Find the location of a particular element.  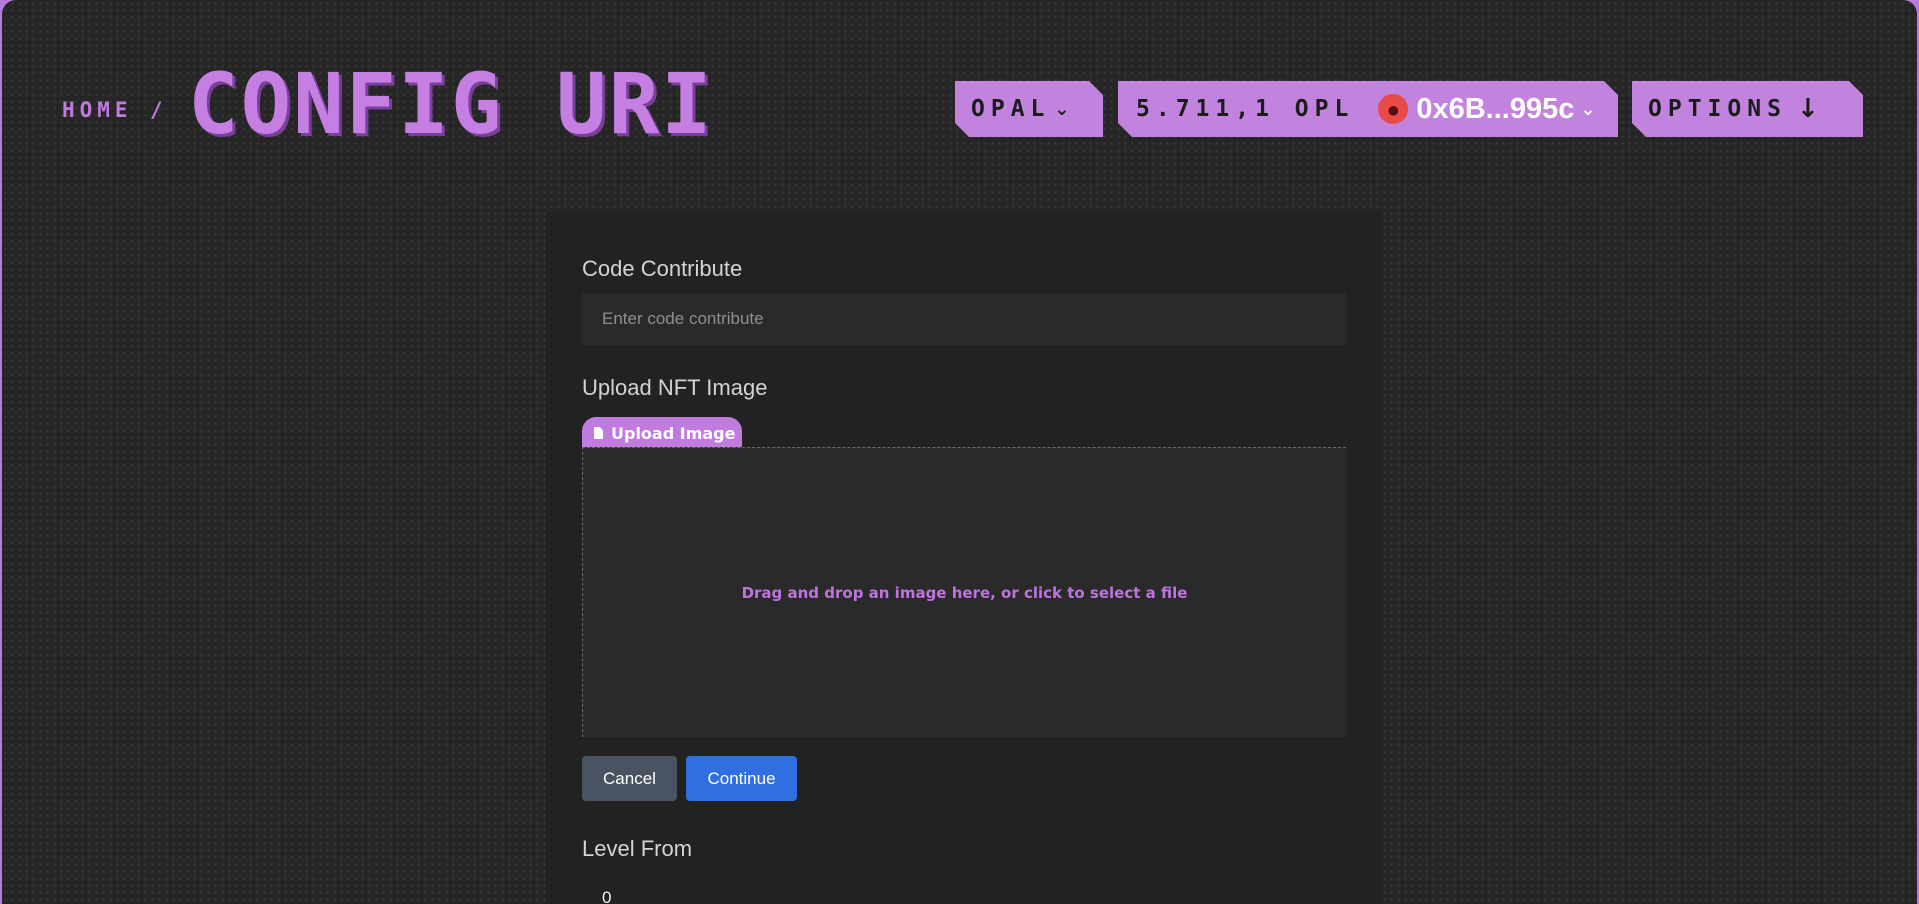

breadcrumb-home-link: HOME is located at coordinates (97, 110).